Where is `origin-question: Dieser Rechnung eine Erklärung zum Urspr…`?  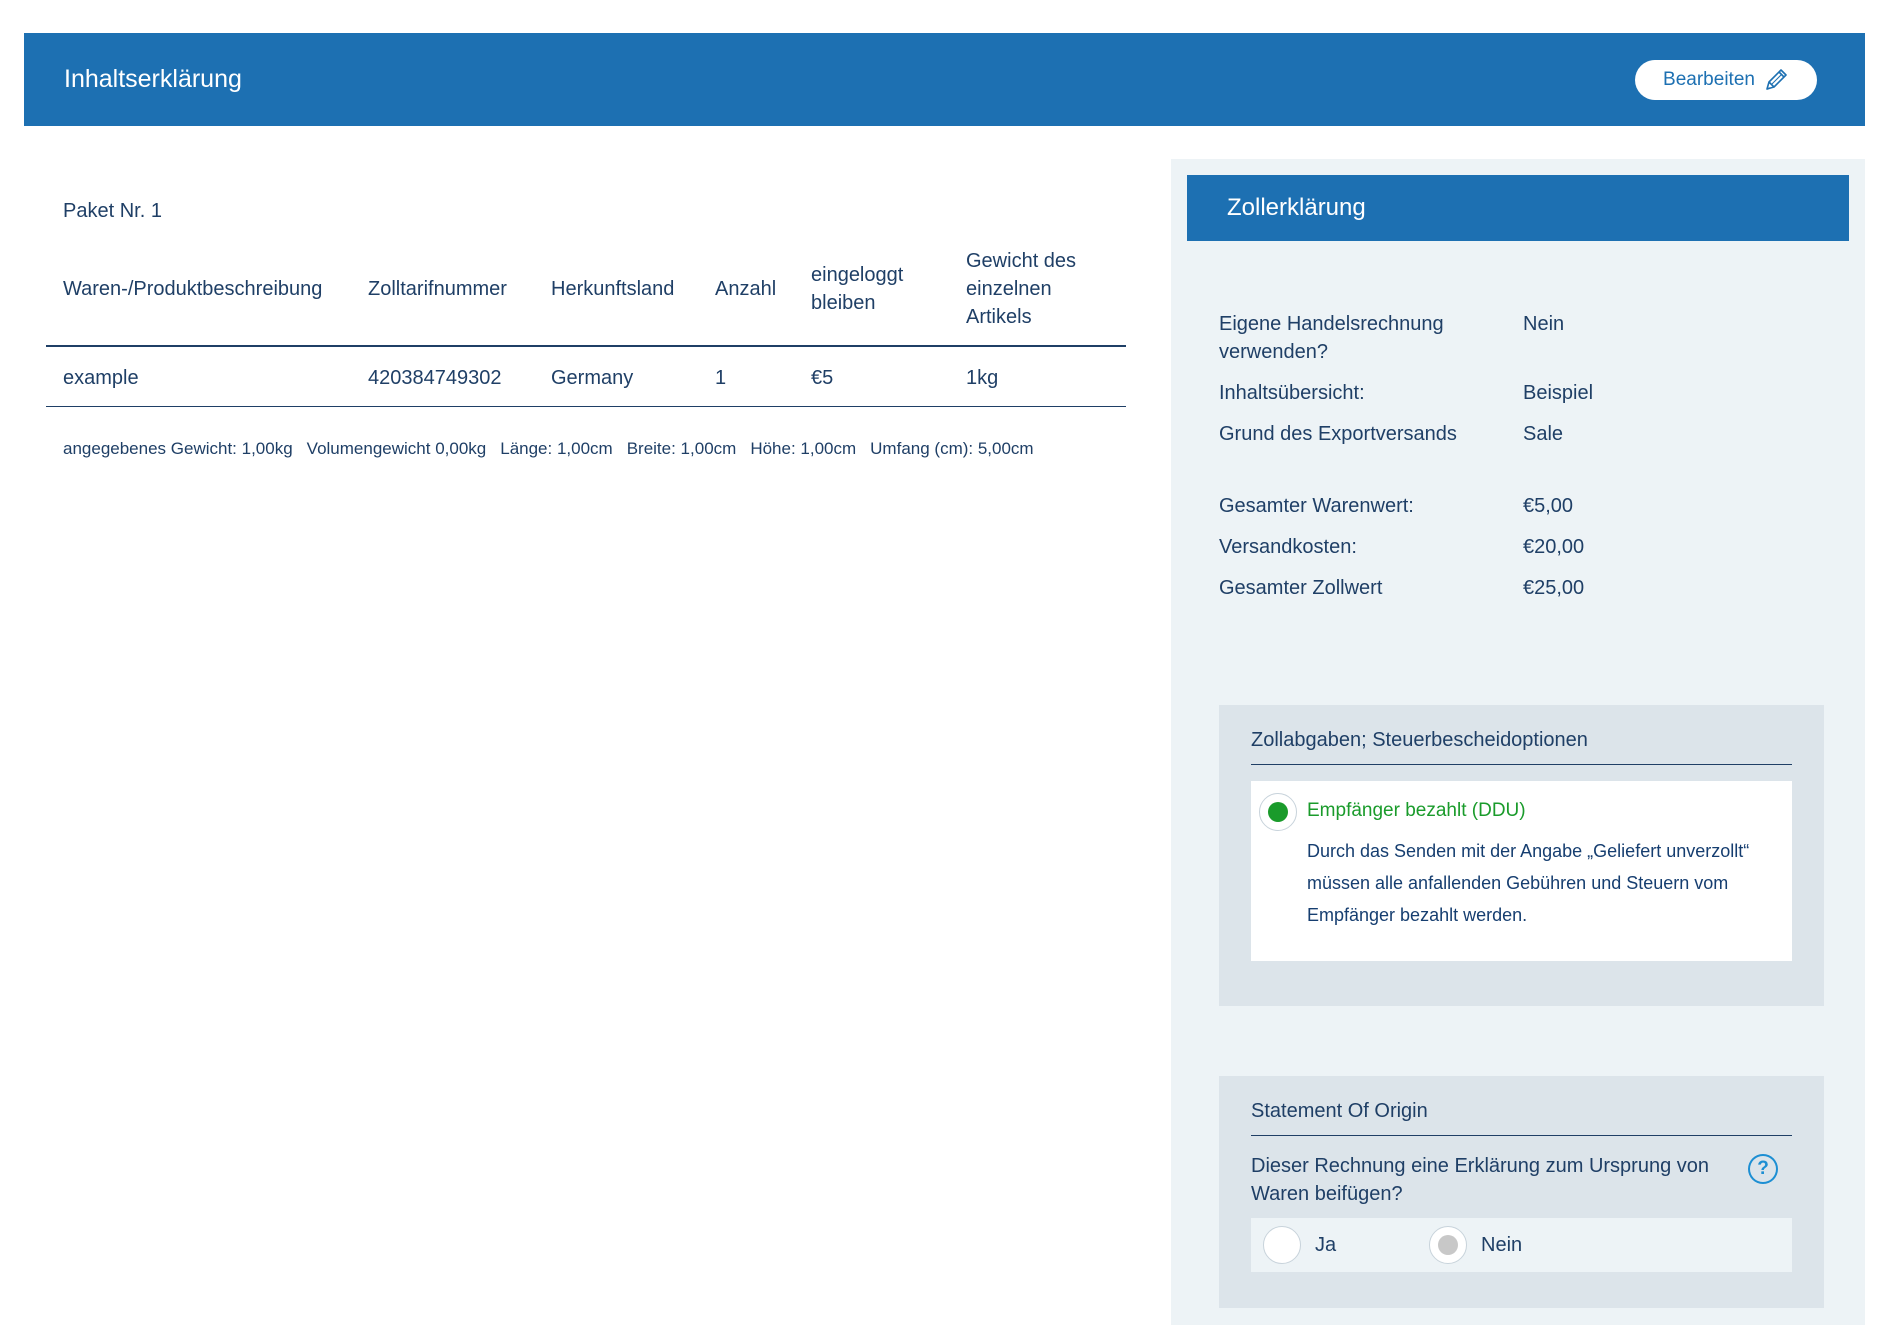 origin-question: Dieser Rechnung eine Erklärung zum Urspr… is located at coordinates (1480, 1180).